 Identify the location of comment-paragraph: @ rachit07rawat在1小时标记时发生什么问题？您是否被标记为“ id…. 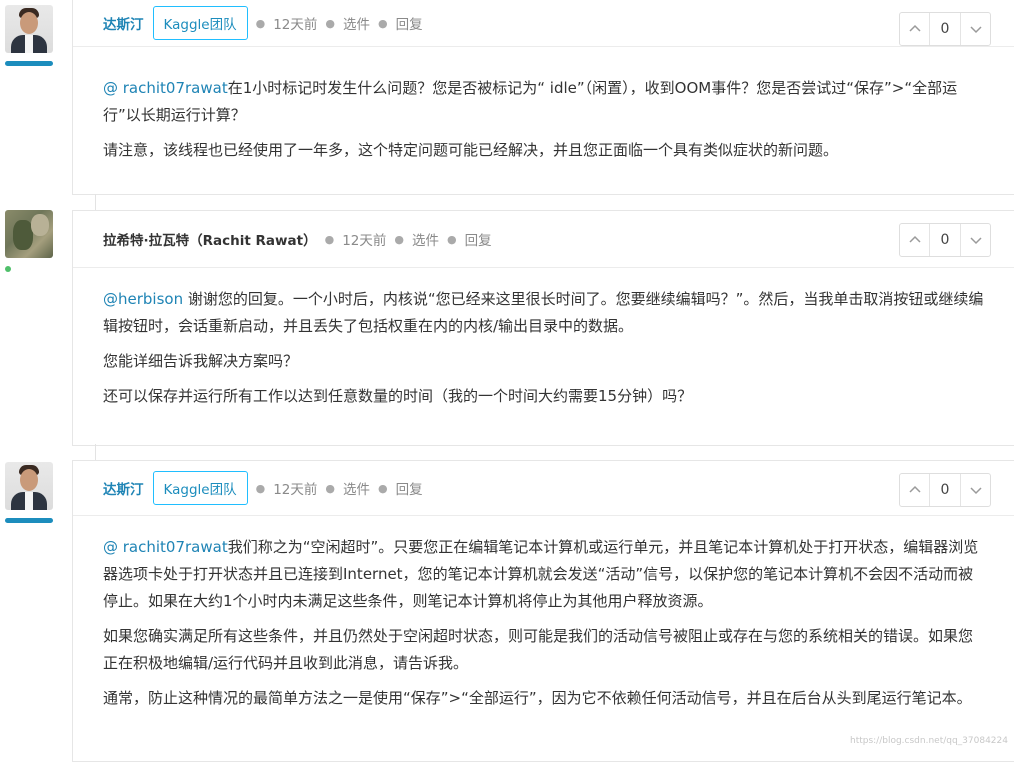
(544, 102).